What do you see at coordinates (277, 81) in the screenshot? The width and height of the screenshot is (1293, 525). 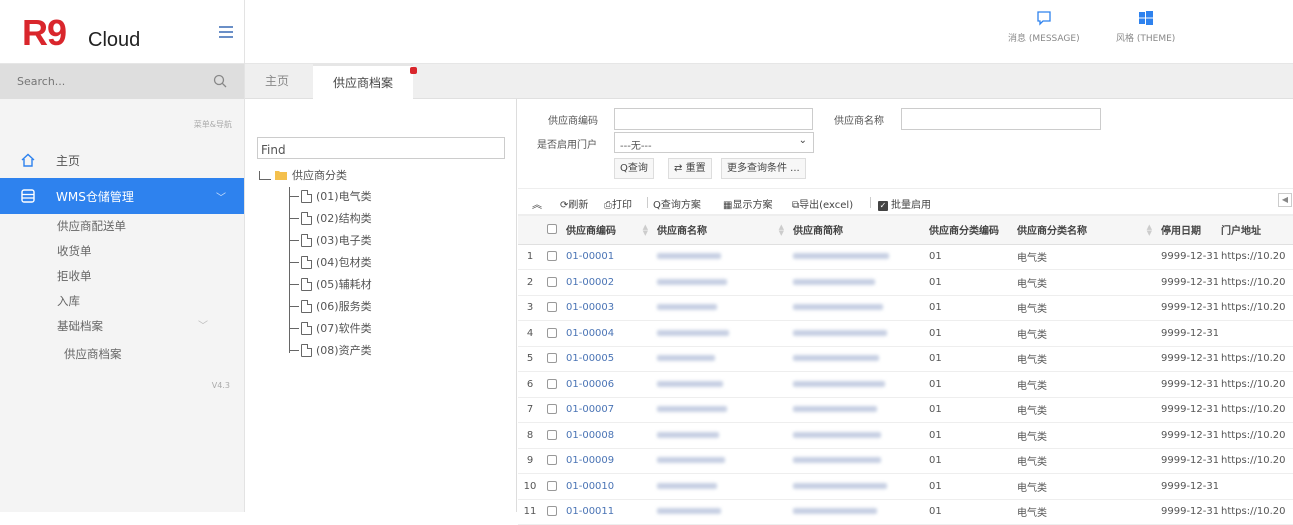 I see `tab-home: 主页` at bounding box center [277, 81].